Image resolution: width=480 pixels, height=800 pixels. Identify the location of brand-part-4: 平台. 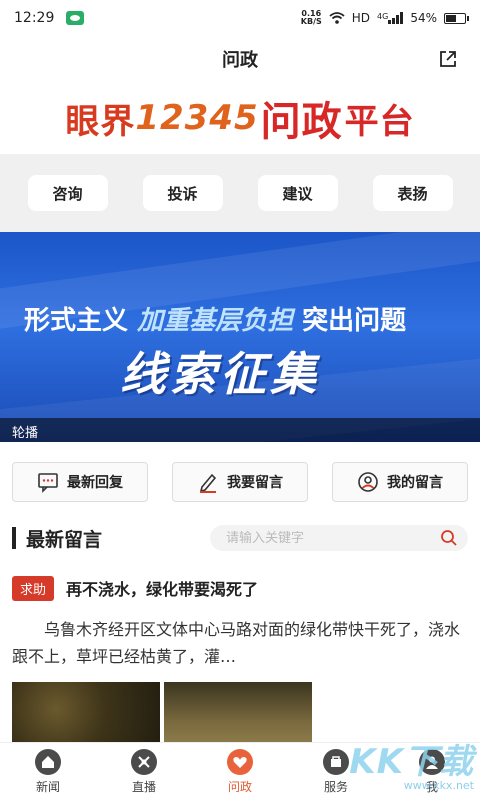
(379, 121).